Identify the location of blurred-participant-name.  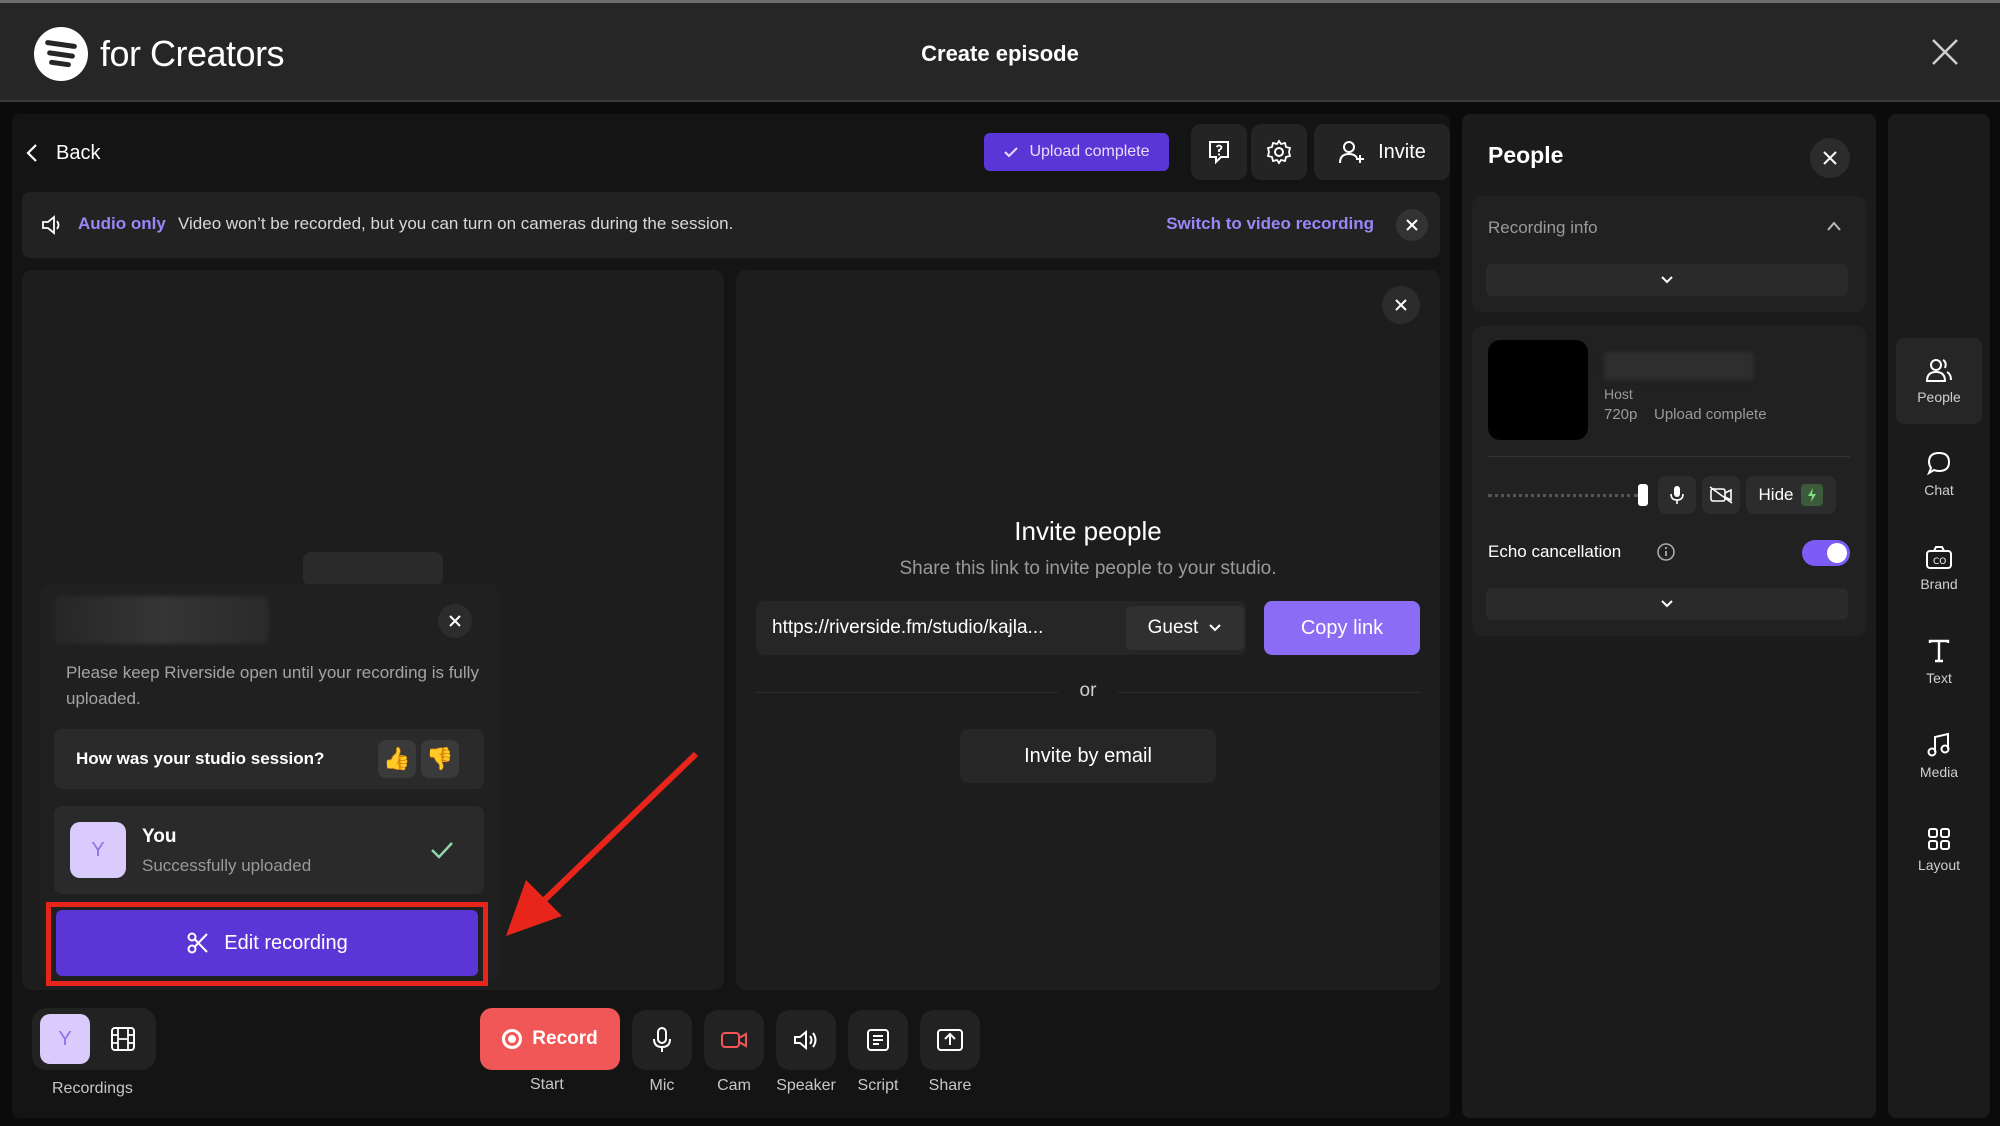
(1679, 366).